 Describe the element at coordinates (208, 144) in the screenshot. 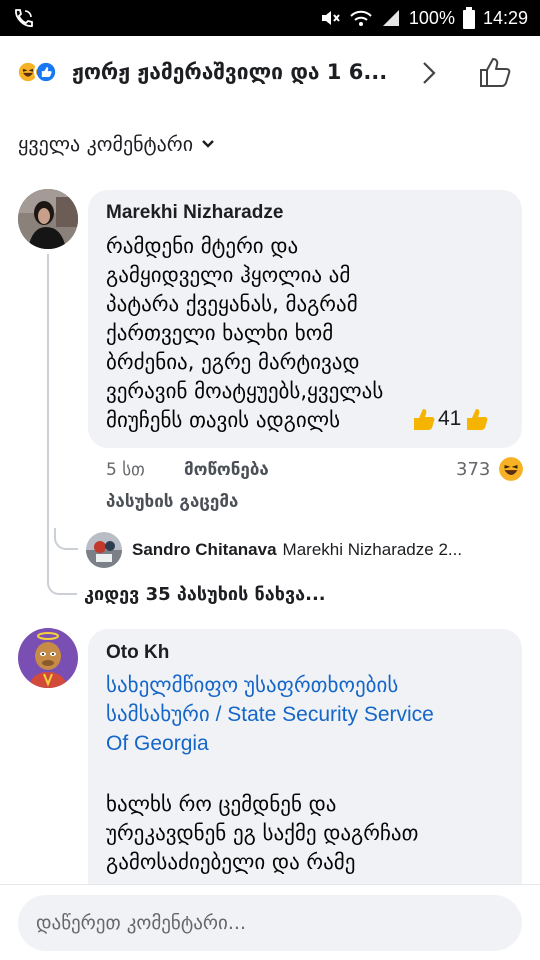

I see `chevron-down-icon` at that location.